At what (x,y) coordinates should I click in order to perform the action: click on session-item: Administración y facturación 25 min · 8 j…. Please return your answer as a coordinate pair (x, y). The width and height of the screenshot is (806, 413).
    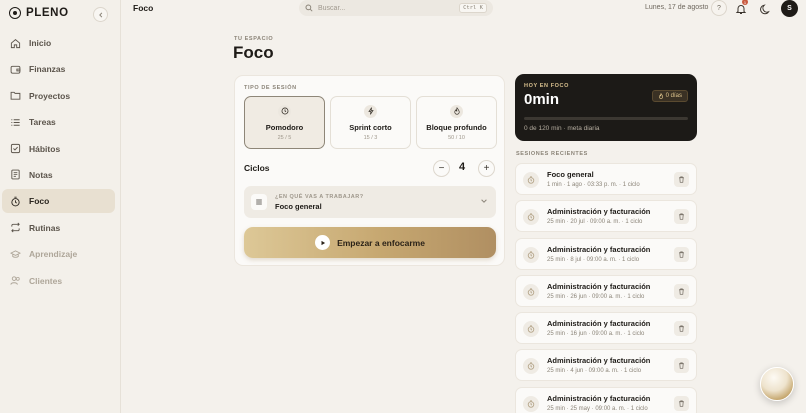
    Looking at the image, I should click on (606, 253).